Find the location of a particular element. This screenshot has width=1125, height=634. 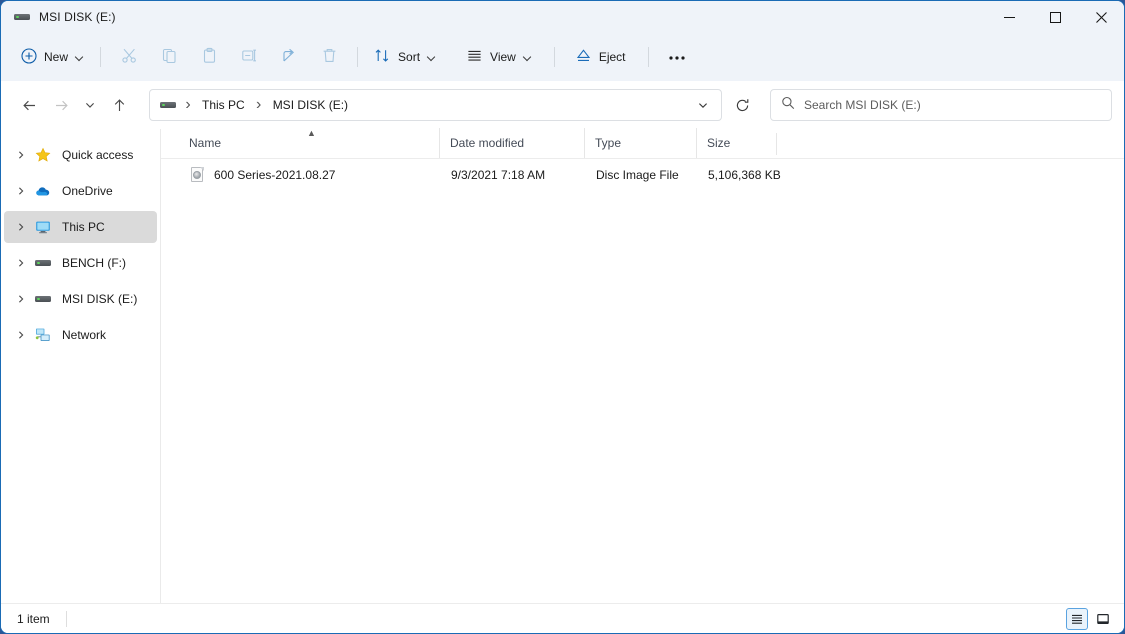

star-icon is located at coordinates (43, 155).